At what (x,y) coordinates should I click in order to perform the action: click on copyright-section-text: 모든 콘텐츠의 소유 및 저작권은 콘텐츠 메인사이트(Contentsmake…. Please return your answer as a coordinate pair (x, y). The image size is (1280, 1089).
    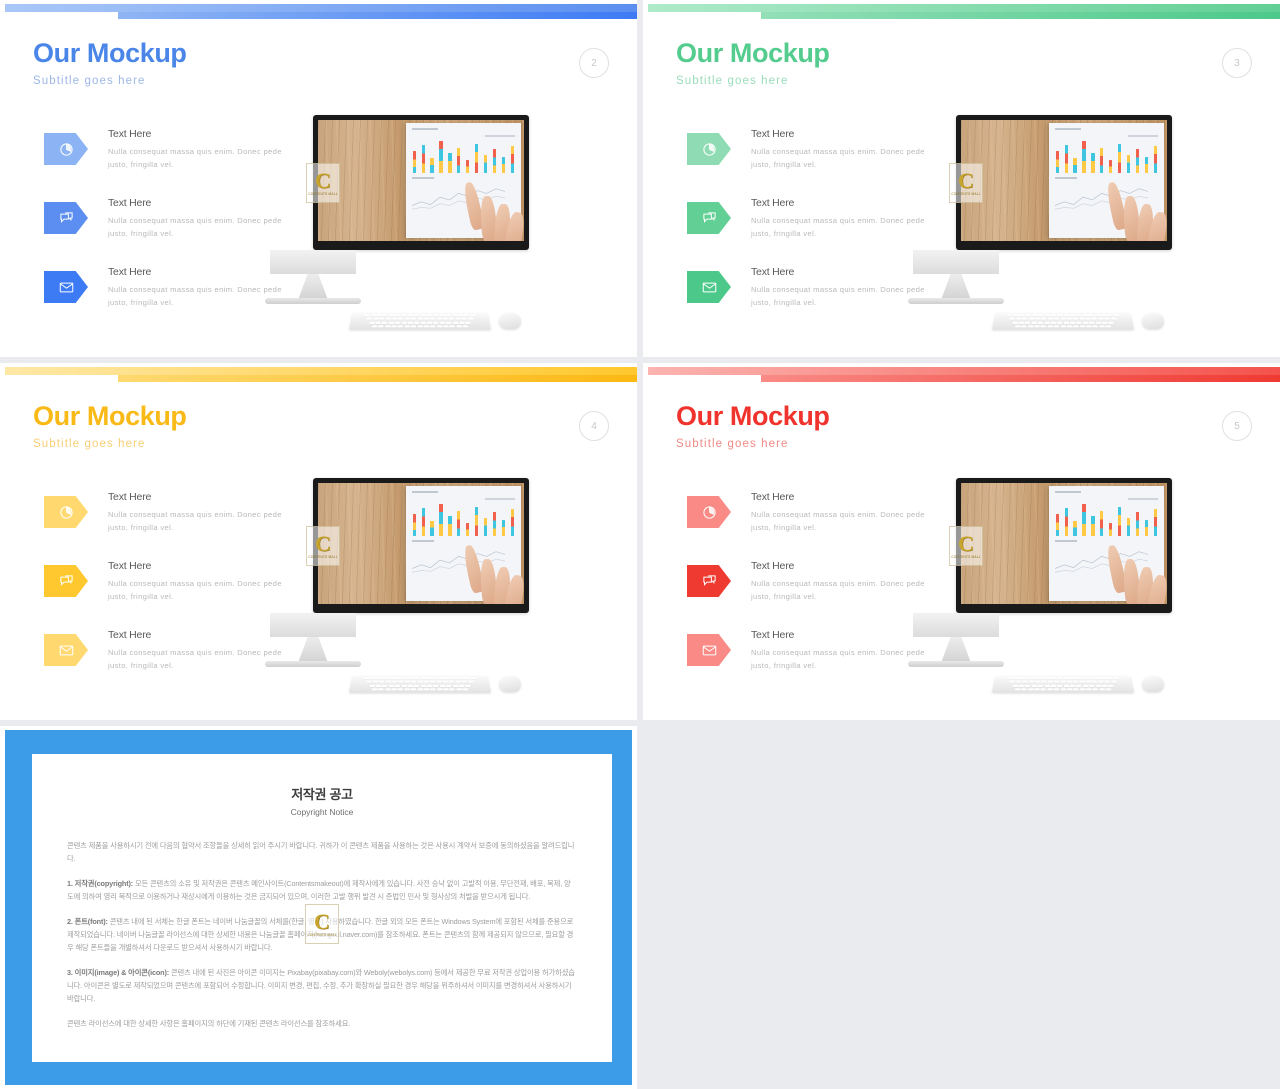
    Looking at the image, I should click on (319, 890).